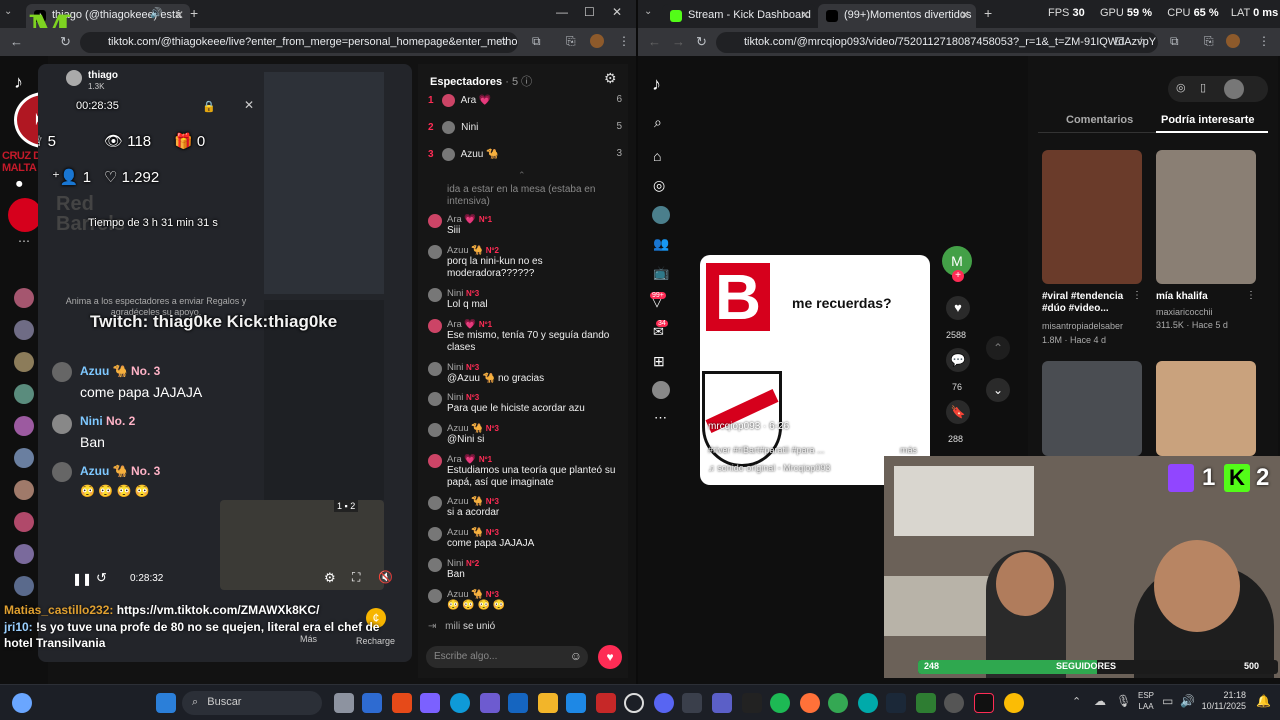 The height and width of the screenshot is (720, 1280). Describe the element at coordinates (249, 105) in the screenshot. I see `close-icon: ✕` at that location.